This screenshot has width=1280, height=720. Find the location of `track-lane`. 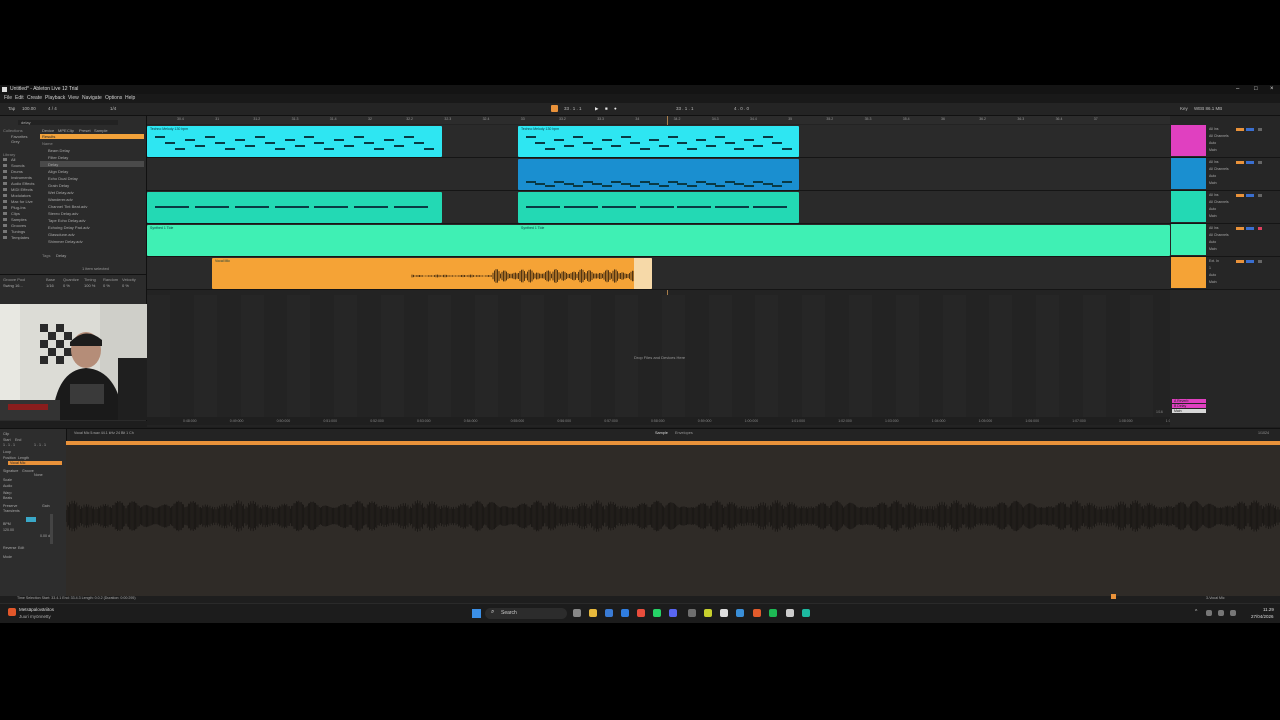

track-lane is located at coordinates (658, 207).